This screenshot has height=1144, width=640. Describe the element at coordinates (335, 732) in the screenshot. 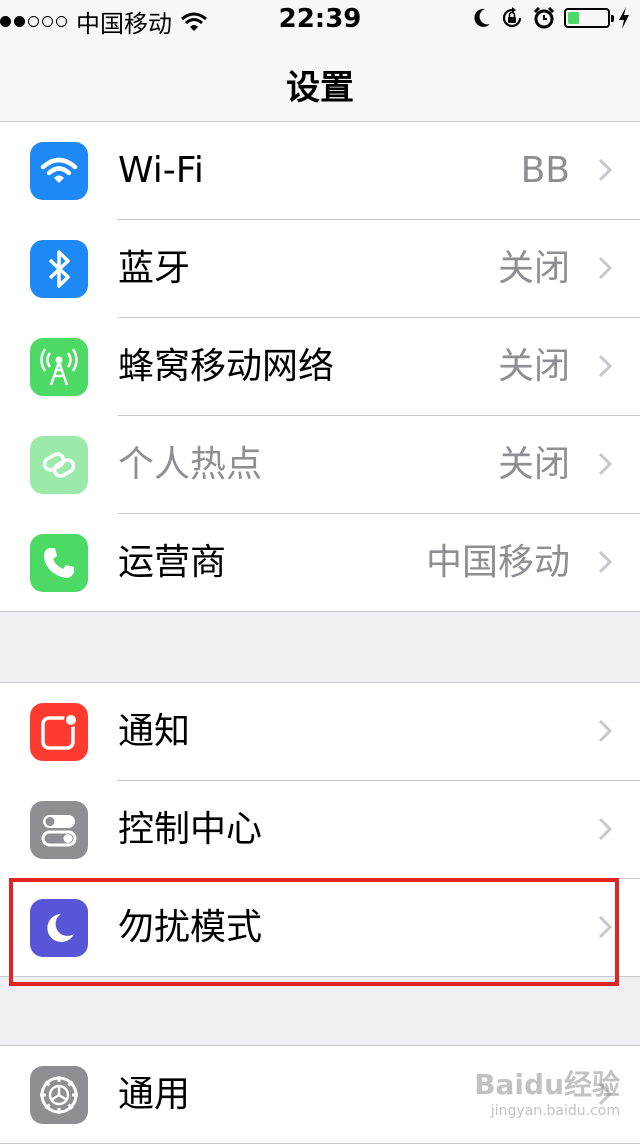

I see `settings-row-notifications: 通知` at that location.